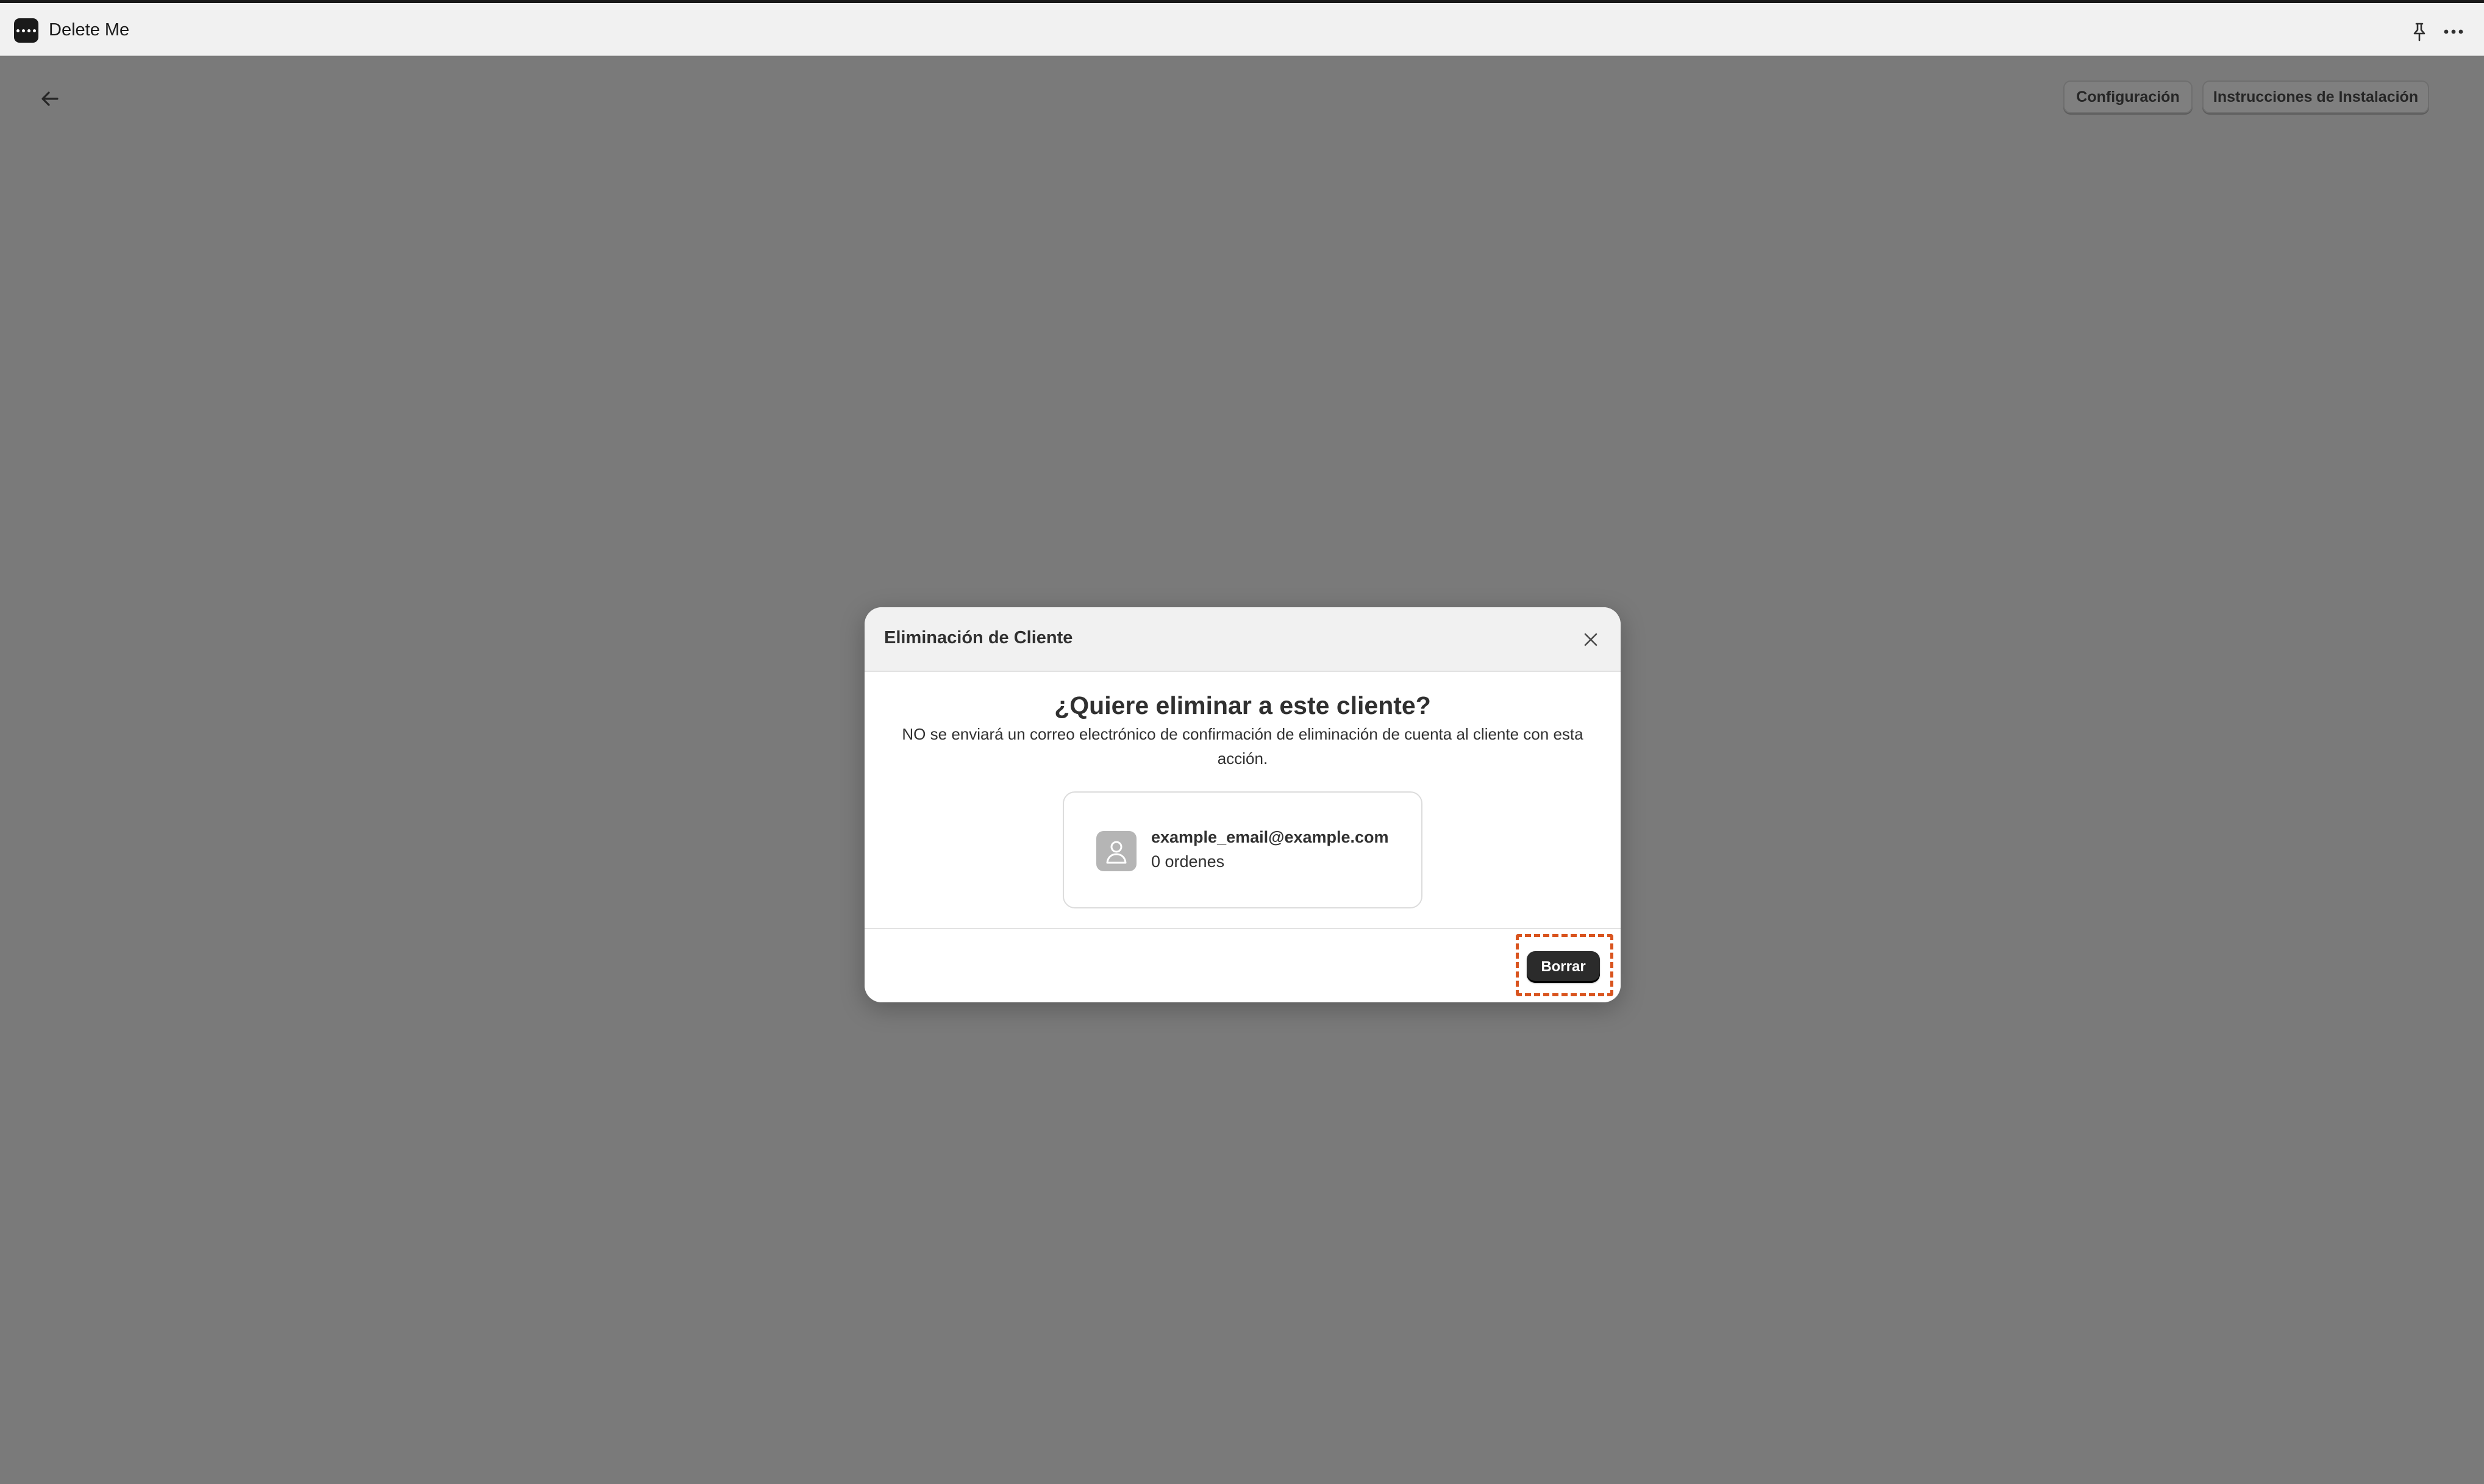 This screenshot has height=1484, width=2484. What do you see at coordinates (1243, 965) in the screenshot?
I see `modal-footer` at bounding box center [1243, 965].